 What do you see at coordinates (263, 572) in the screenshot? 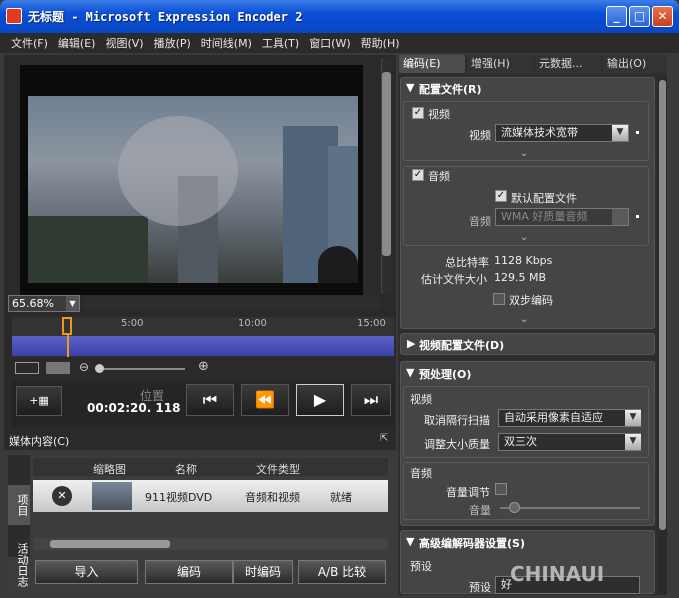
I see `timed-encode-button: 时编码` at bounding box center [263, 572].